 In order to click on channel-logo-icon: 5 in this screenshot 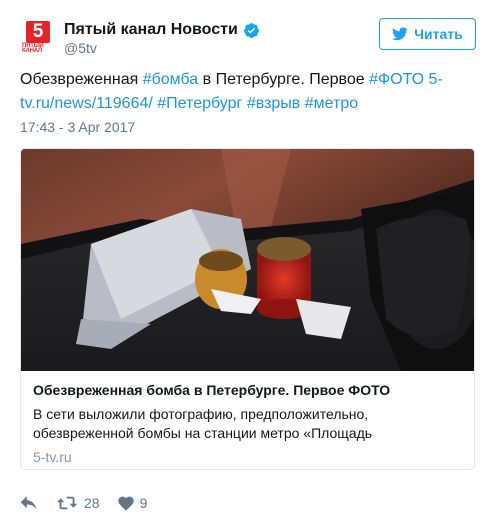, I will do `click(38, 32)`.